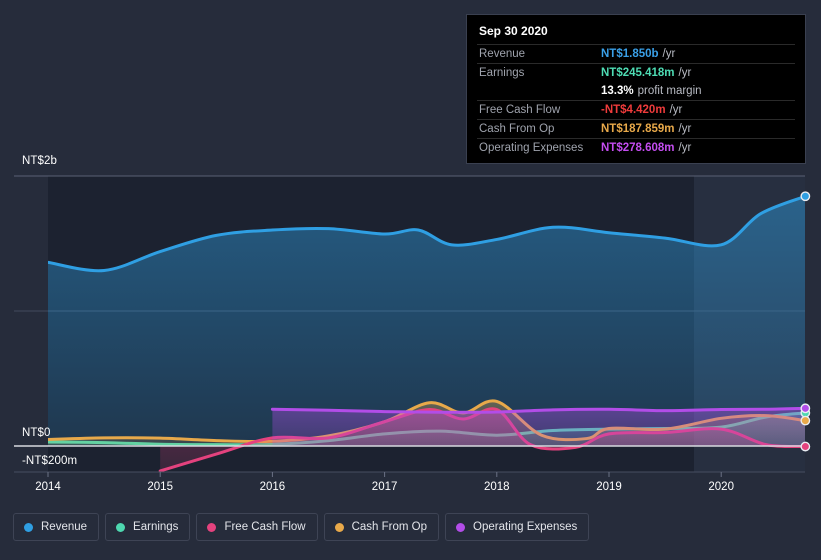 The width and height of the screenshot is (821, 560). What do you see at coordinates (513, 31) in the screenshot?
I see `tooltip-date: Sep 30 2020` at bounding box center [513, 31].